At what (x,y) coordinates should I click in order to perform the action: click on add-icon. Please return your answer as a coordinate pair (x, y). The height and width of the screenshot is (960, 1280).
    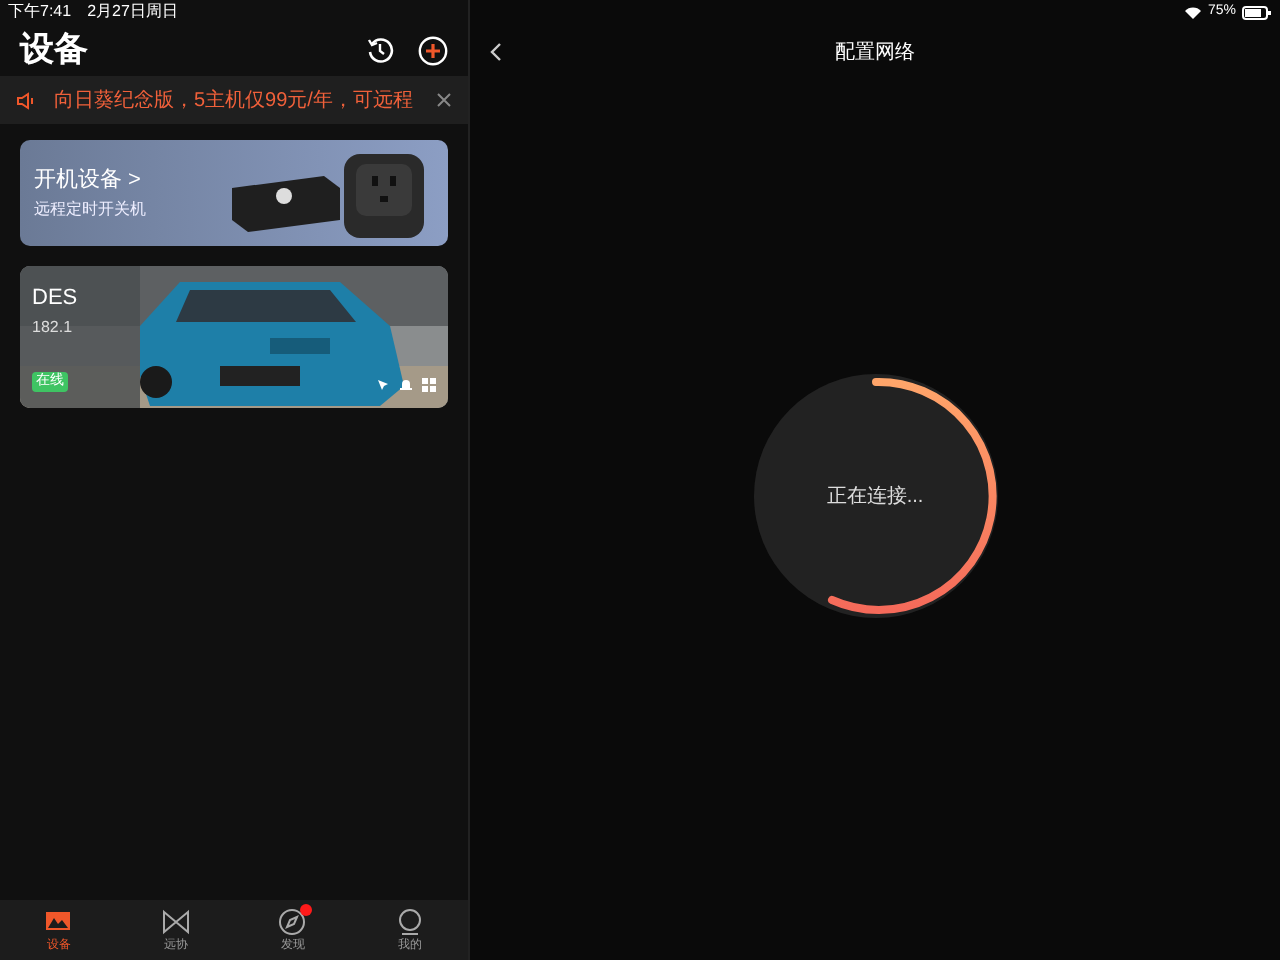
    Looking at the image, I should click on (433, 50).